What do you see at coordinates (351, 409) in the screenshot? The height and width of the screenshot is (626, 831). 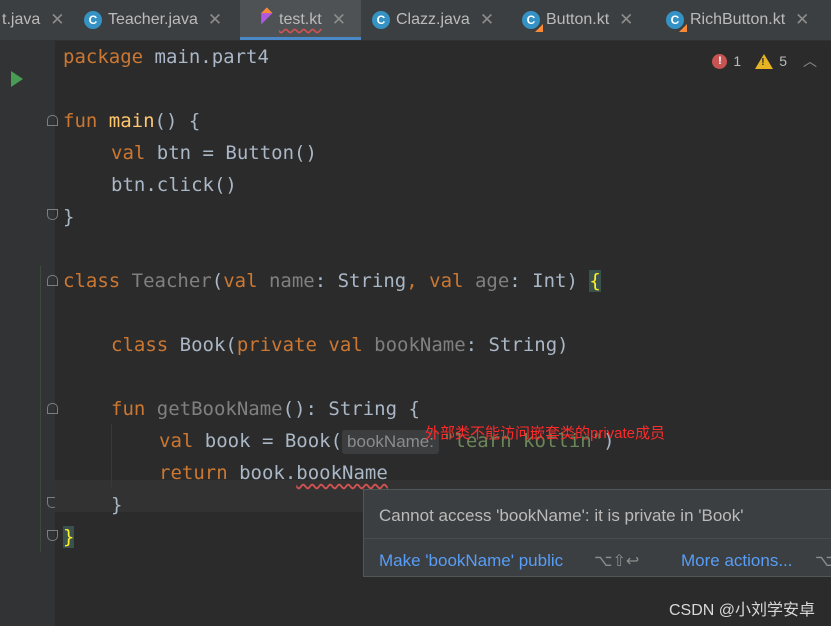 I see `code-text: (): String {` at bounding box center [351, 409].